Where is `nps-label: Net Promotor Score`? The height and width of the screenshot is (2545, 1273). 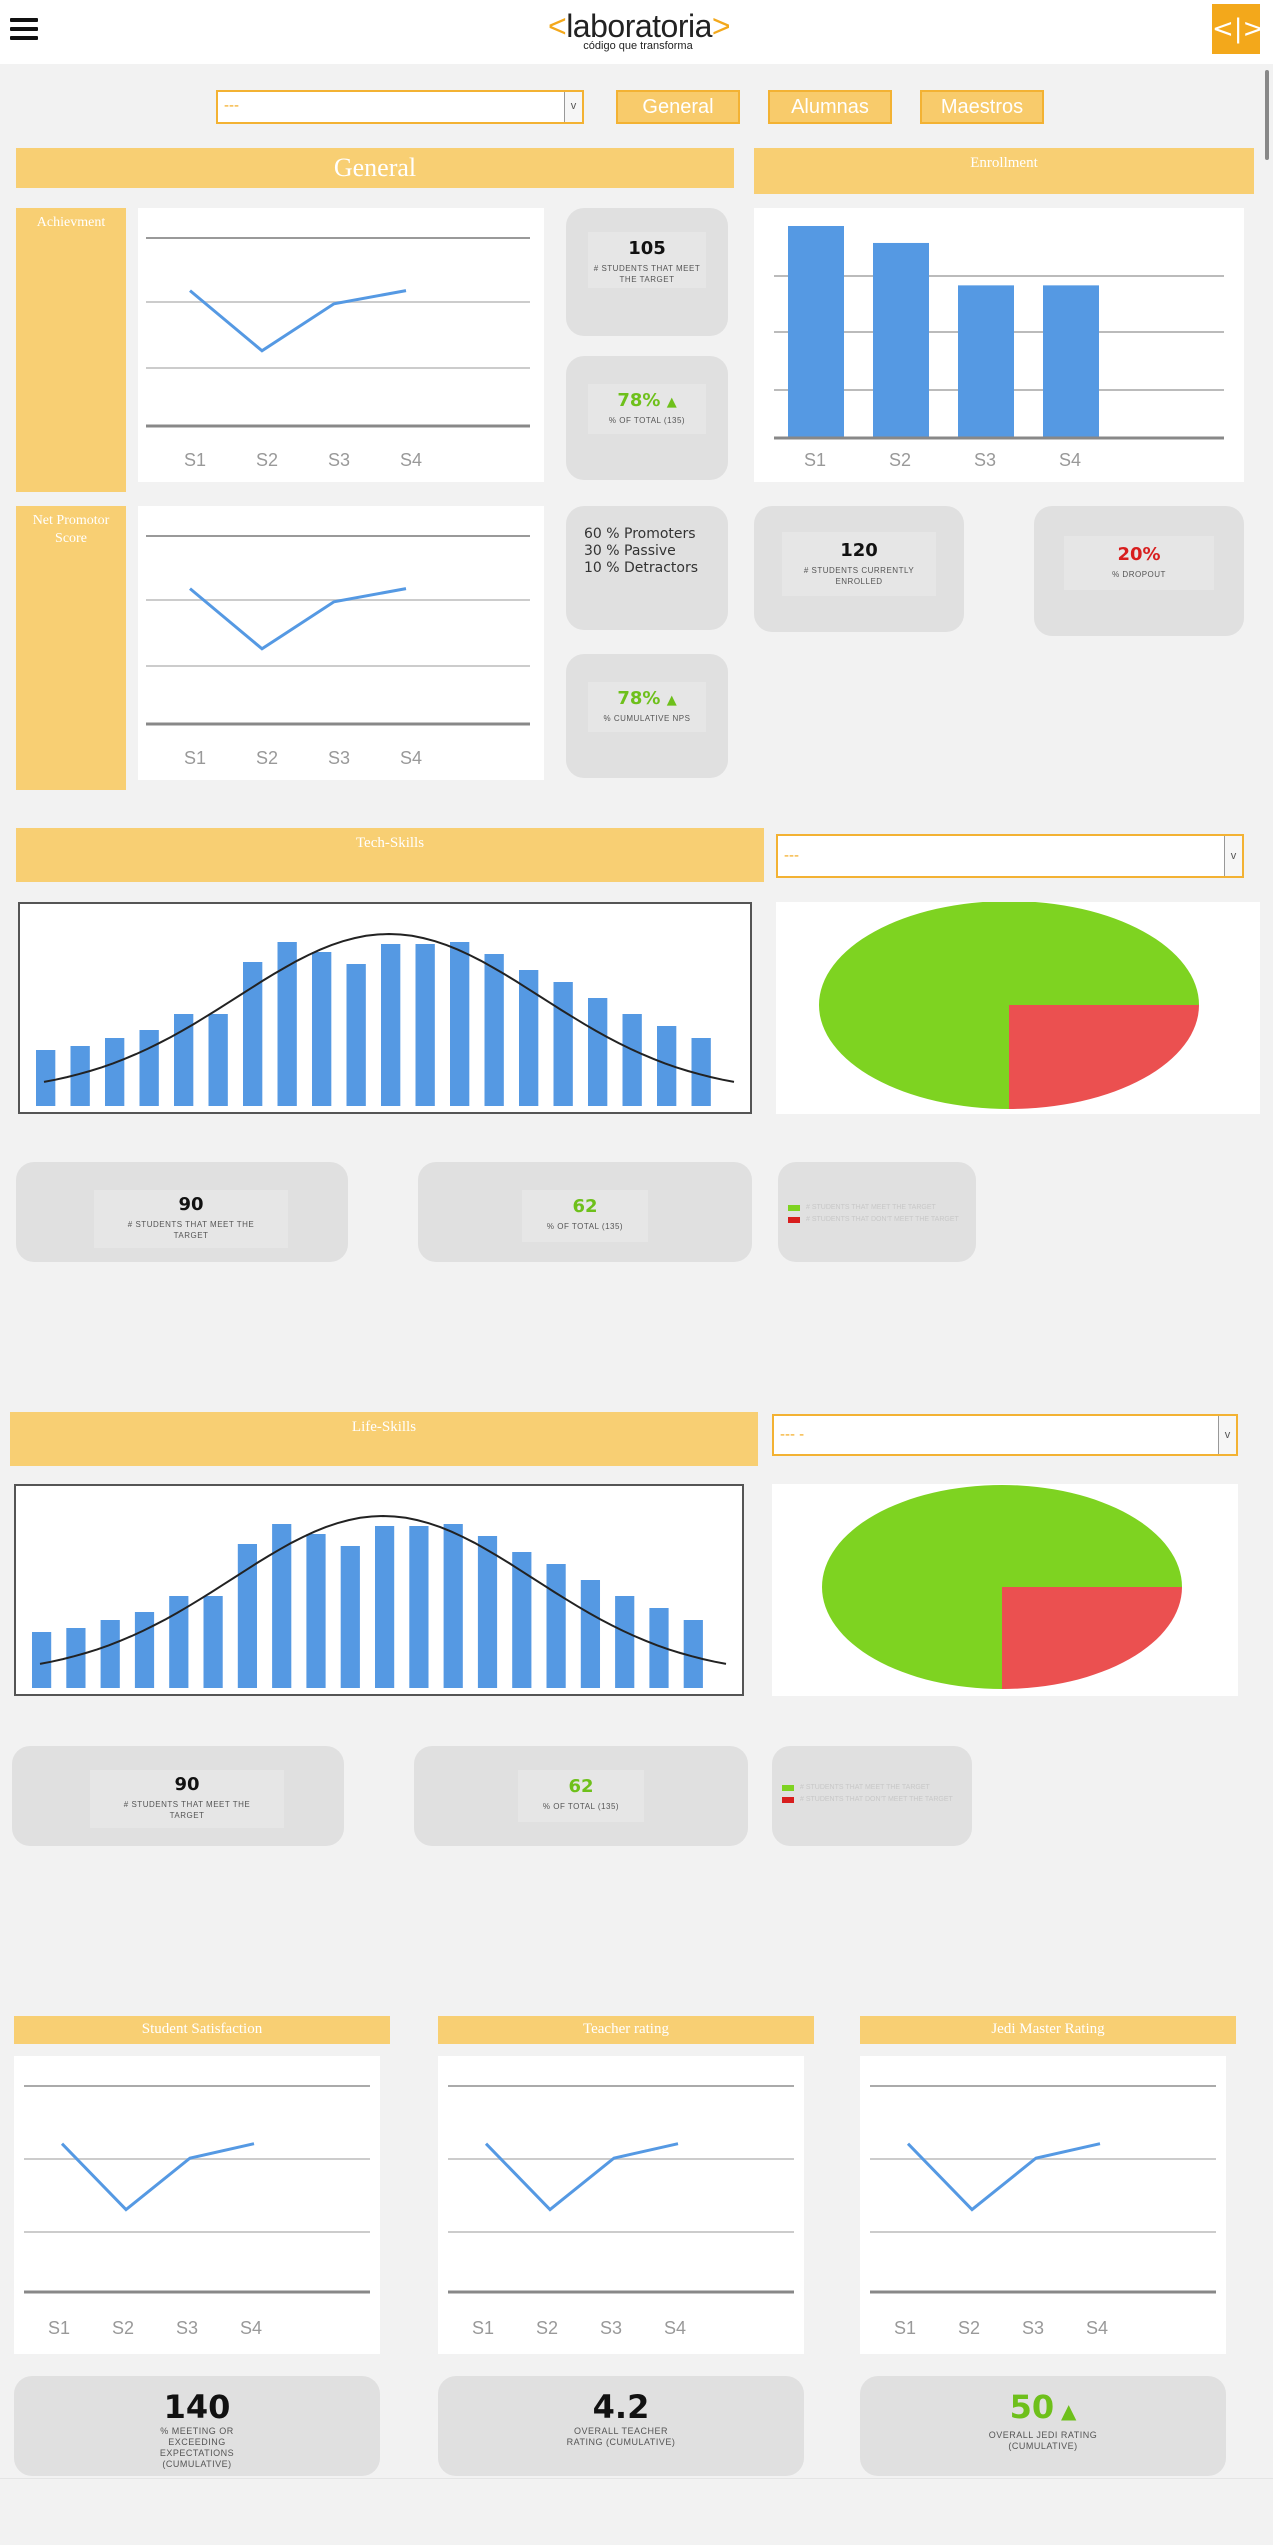
nps-label: Net Promotor Score is located at coordinates (71, 648).